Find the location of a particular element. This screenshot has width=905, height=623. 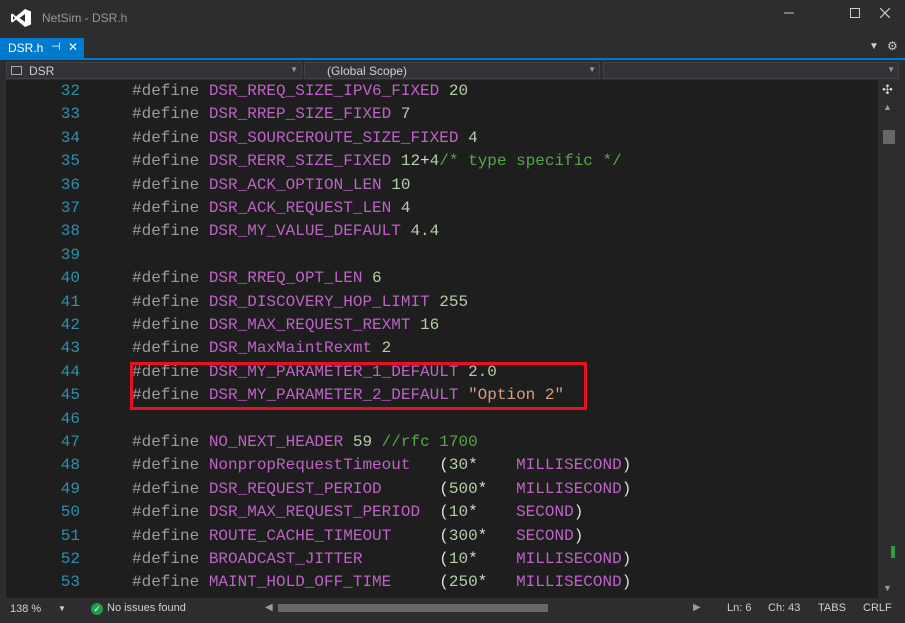

tab-dsr-h: DSR.h ⊣ ✕ is located at coordinates (42, 48).